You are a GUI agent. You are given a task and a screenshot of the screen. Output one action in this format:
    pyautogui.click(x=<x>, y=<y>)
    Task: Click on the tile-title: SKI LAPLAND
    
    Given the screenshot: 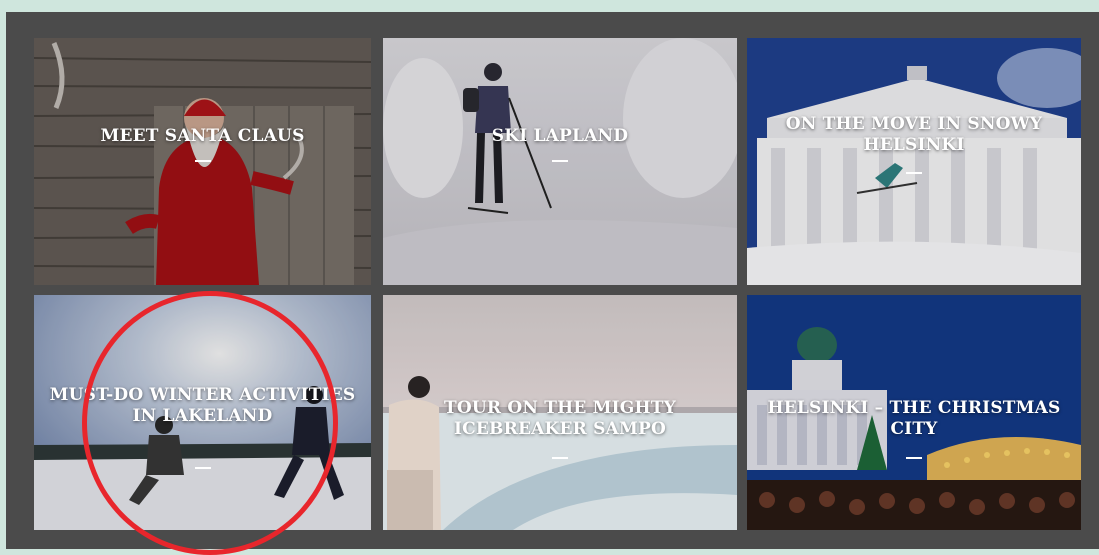 What is the action you would take?
    pyautogui.click(x=560, y=136)
    